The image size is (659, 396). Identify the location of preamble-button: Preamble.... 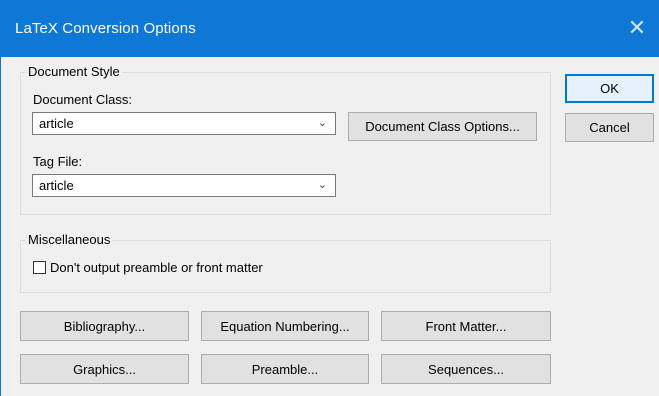
(285, 369).